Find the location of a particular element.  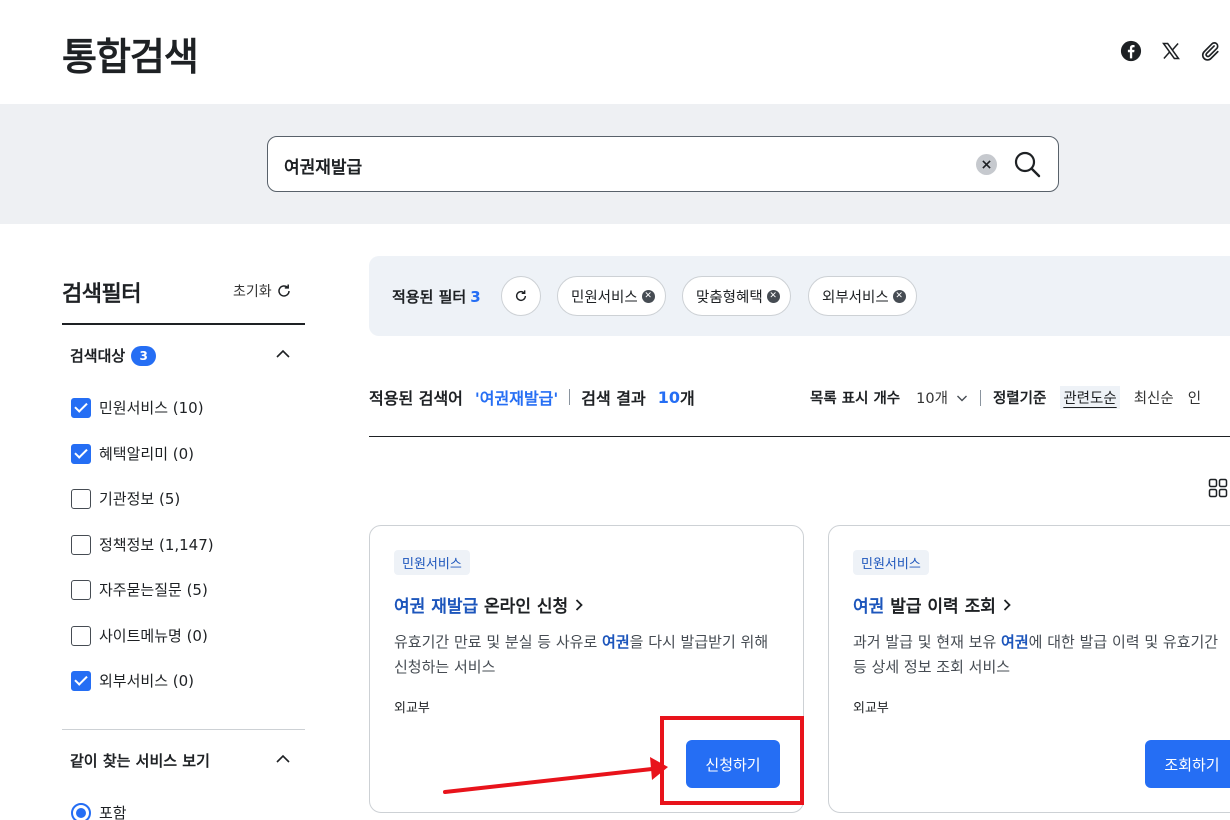

card-title-link: 여권 재발급 온라인 신청 is located at coordinates (490, 604).